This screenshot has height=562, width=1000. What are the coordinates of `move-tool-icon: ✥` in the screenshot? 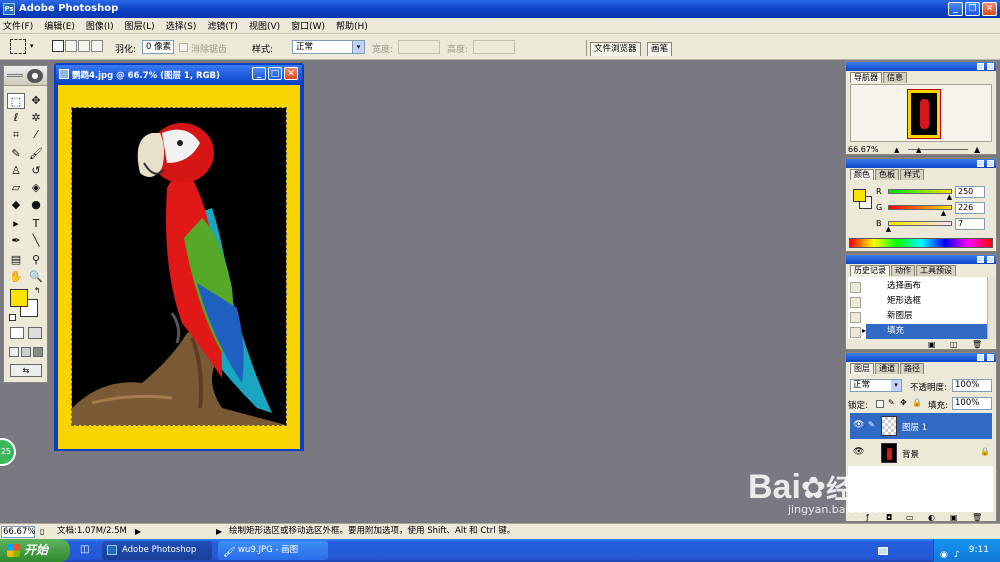 It's located at (36, 101).